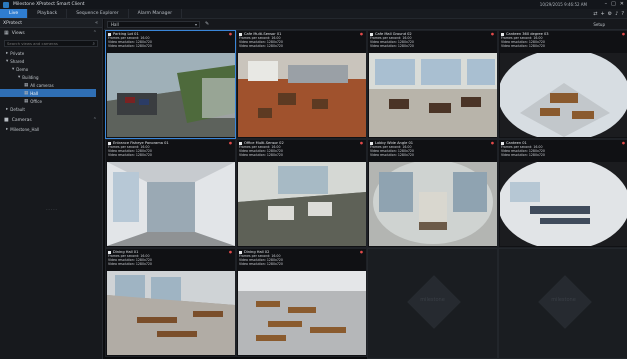  Describe the element at coordinates (622, 14) in the screenshot. I see `help-icon: ?` at that location.